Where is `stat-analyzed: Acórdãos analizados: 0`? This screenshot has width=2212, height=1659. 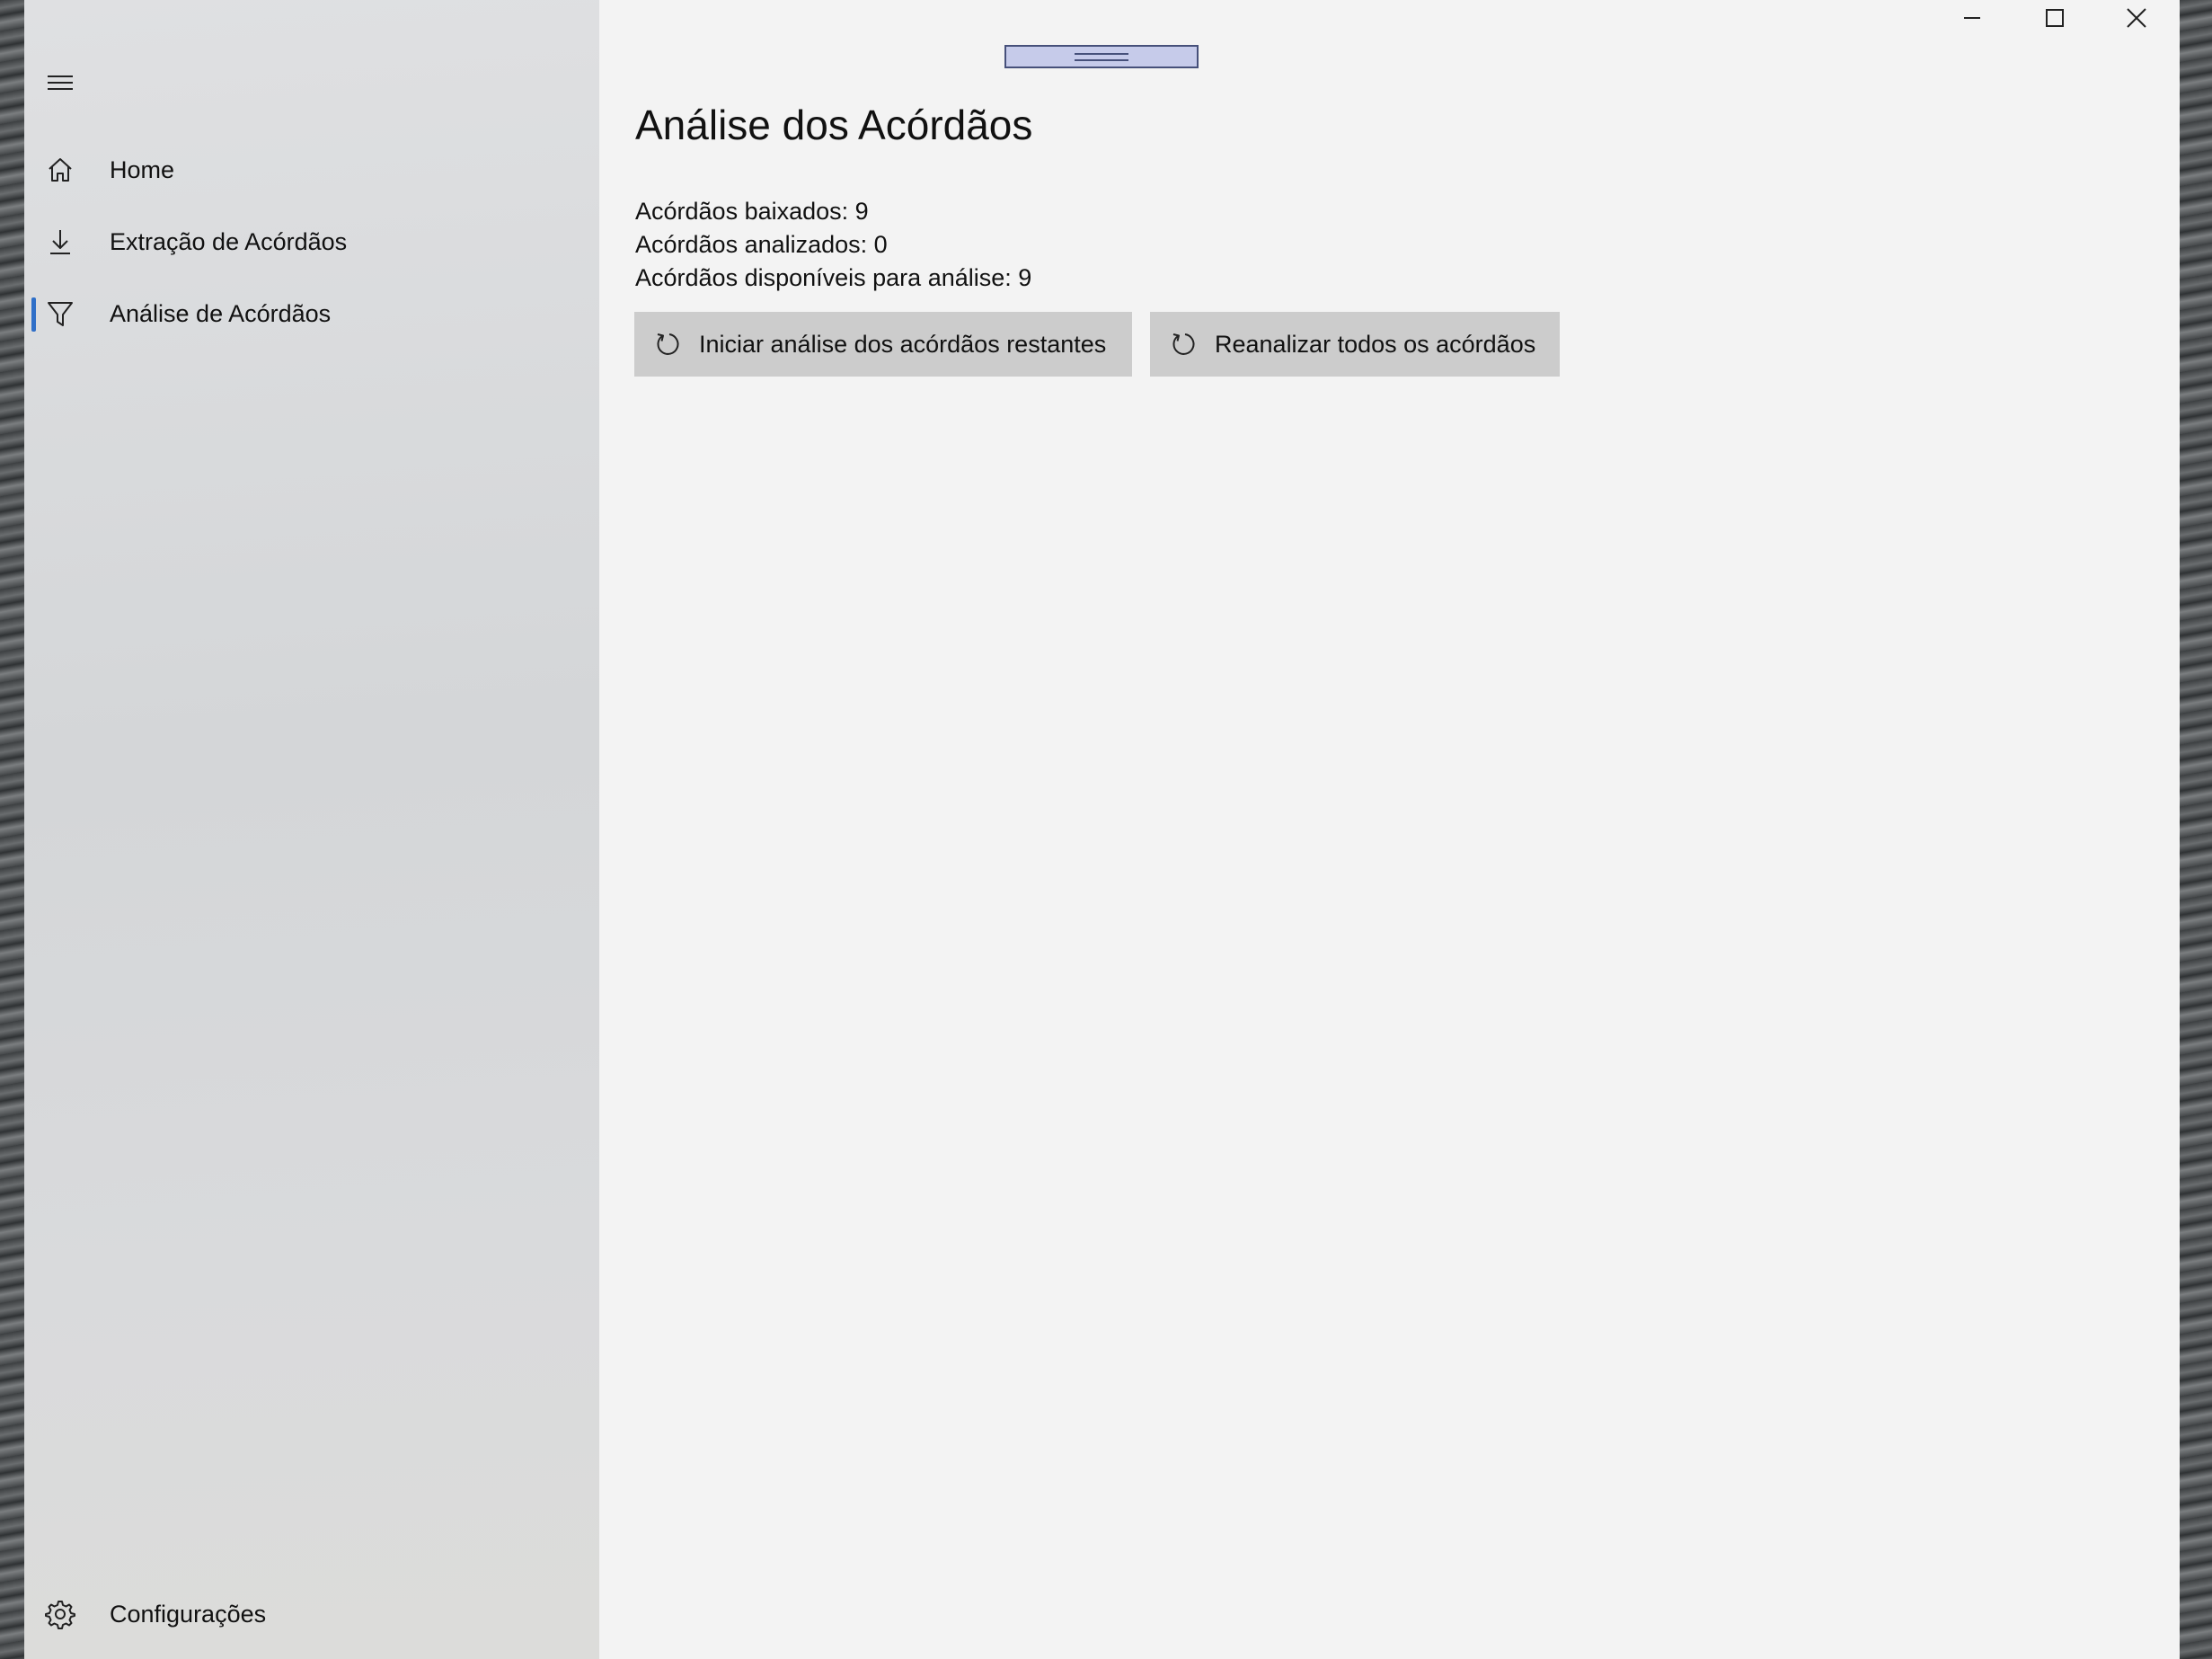 stat-analyzed: Acórdãos analizados: 0 is located at coordinates (761, 244).